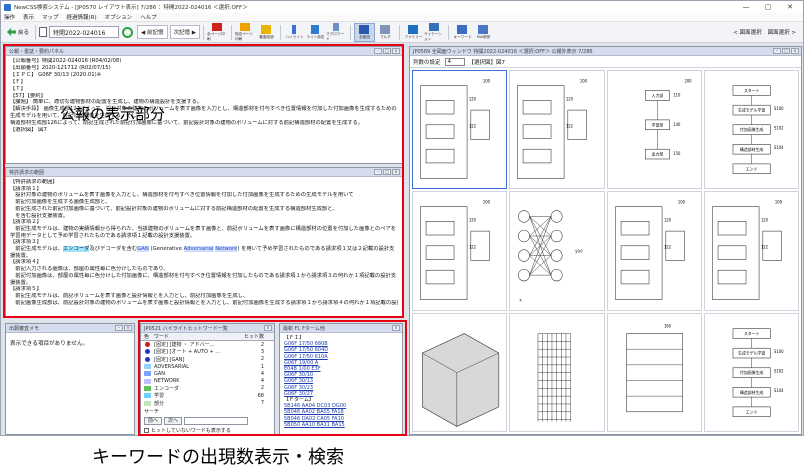  Describe the element at coordinates (747, 32) in the screenshot. I see `prev-drawing-button: < 図面選択` at that location.